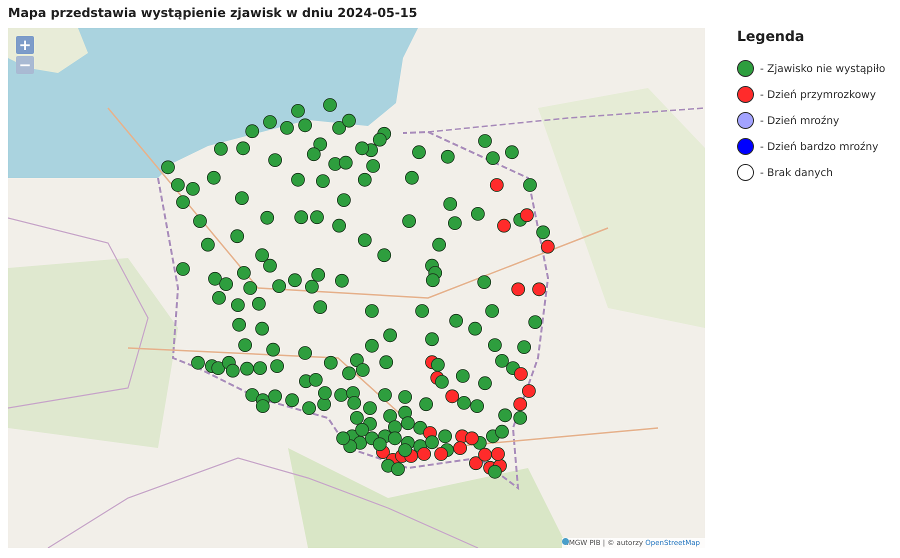 The image size is (900, 558). What do you see at coordinates (25, 65) in the screenshot?
I see `zoom-out-button: −` at bounding box center [25, 65].